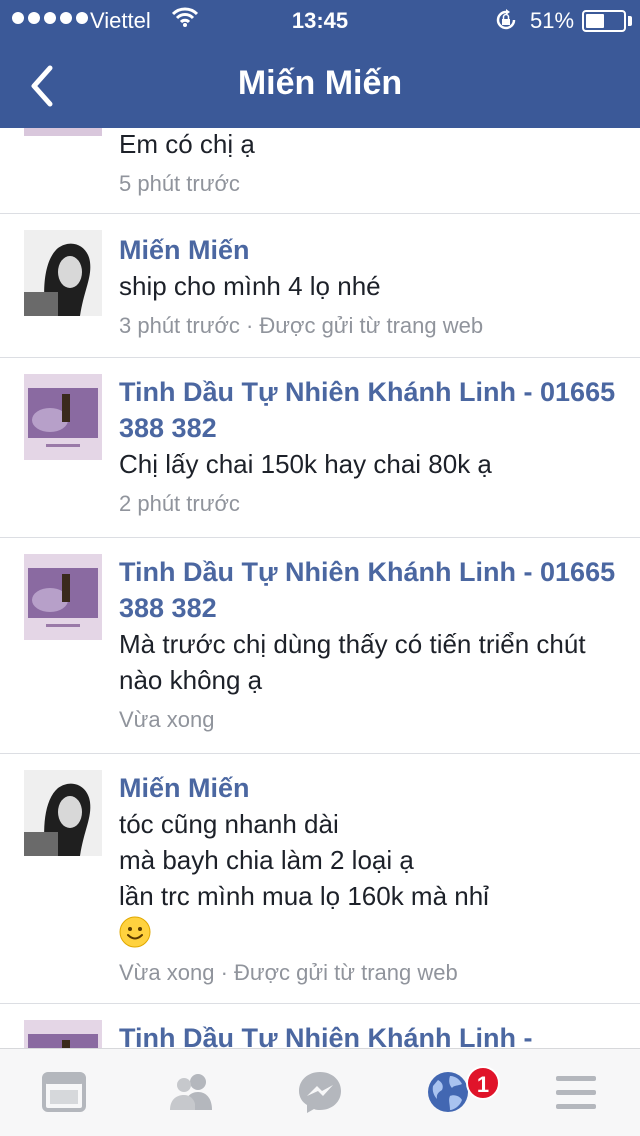 This screenshot has width=640, height=1136. I want to click on battery-tip, so click(630, 21).